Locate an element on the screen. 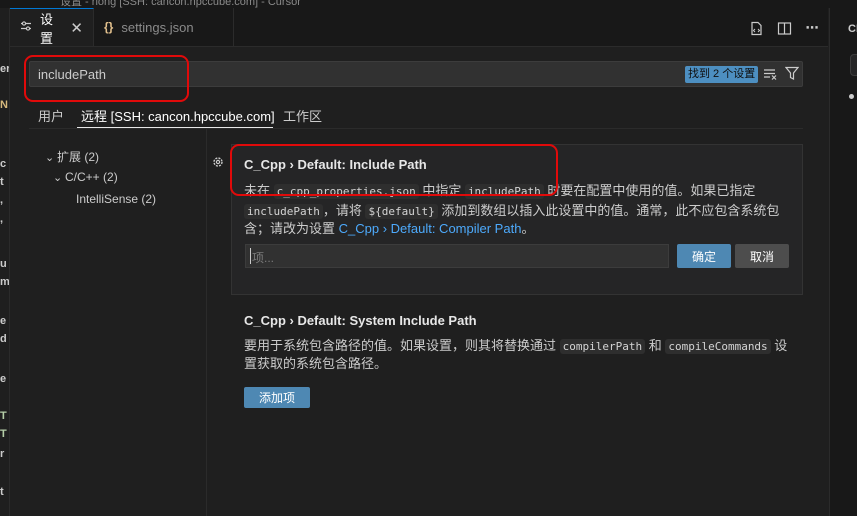 Image resolution: width=857 pixels, height=516 pixels. code-snippet: compileCommands is located at coordinates (718, 346).